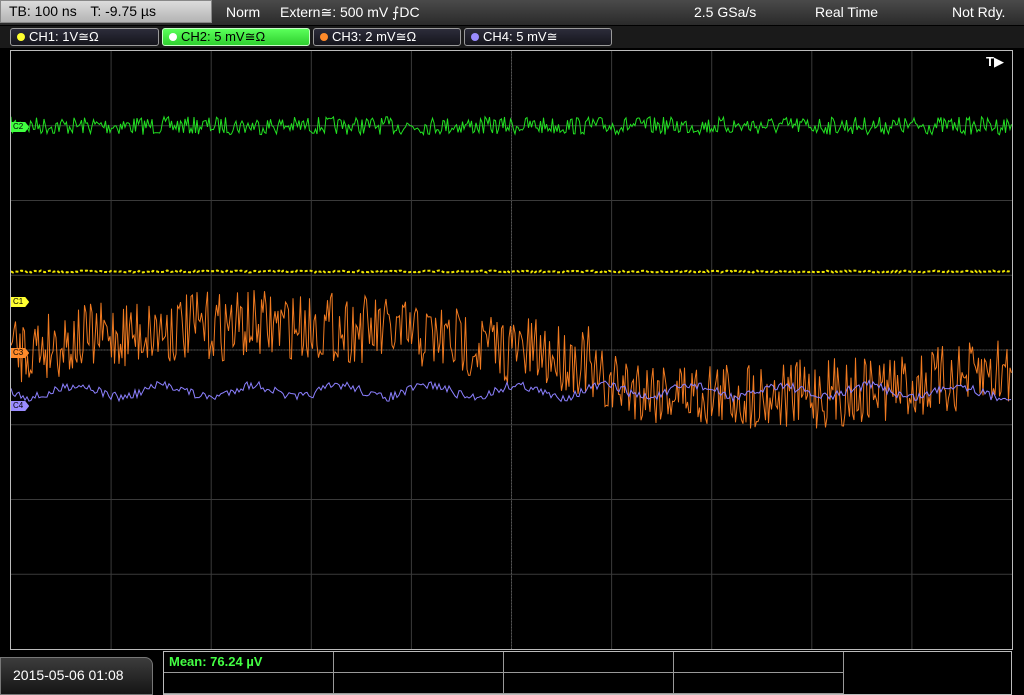 Image resolution: width=1024 pixels, height=695 pixels. I want to click on trigger-mode: Norm, so click(243, 12).